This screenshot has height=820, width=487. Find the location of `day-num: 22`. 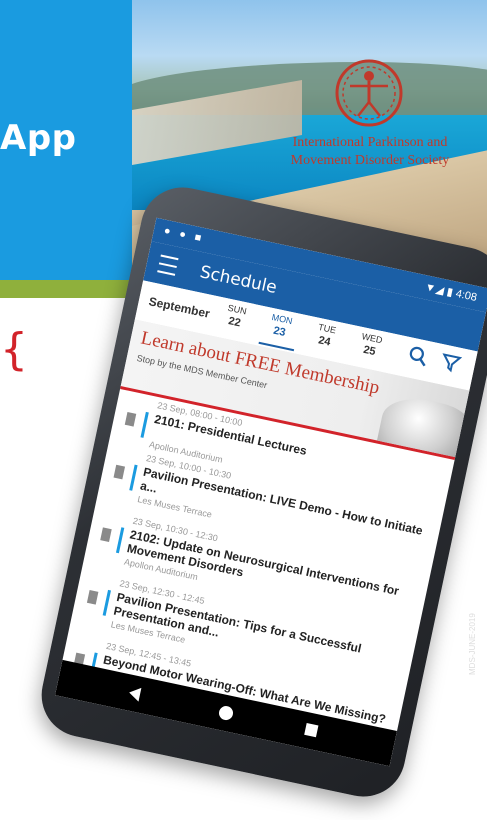

day-num: 22 is located at coordinates (234, 322).